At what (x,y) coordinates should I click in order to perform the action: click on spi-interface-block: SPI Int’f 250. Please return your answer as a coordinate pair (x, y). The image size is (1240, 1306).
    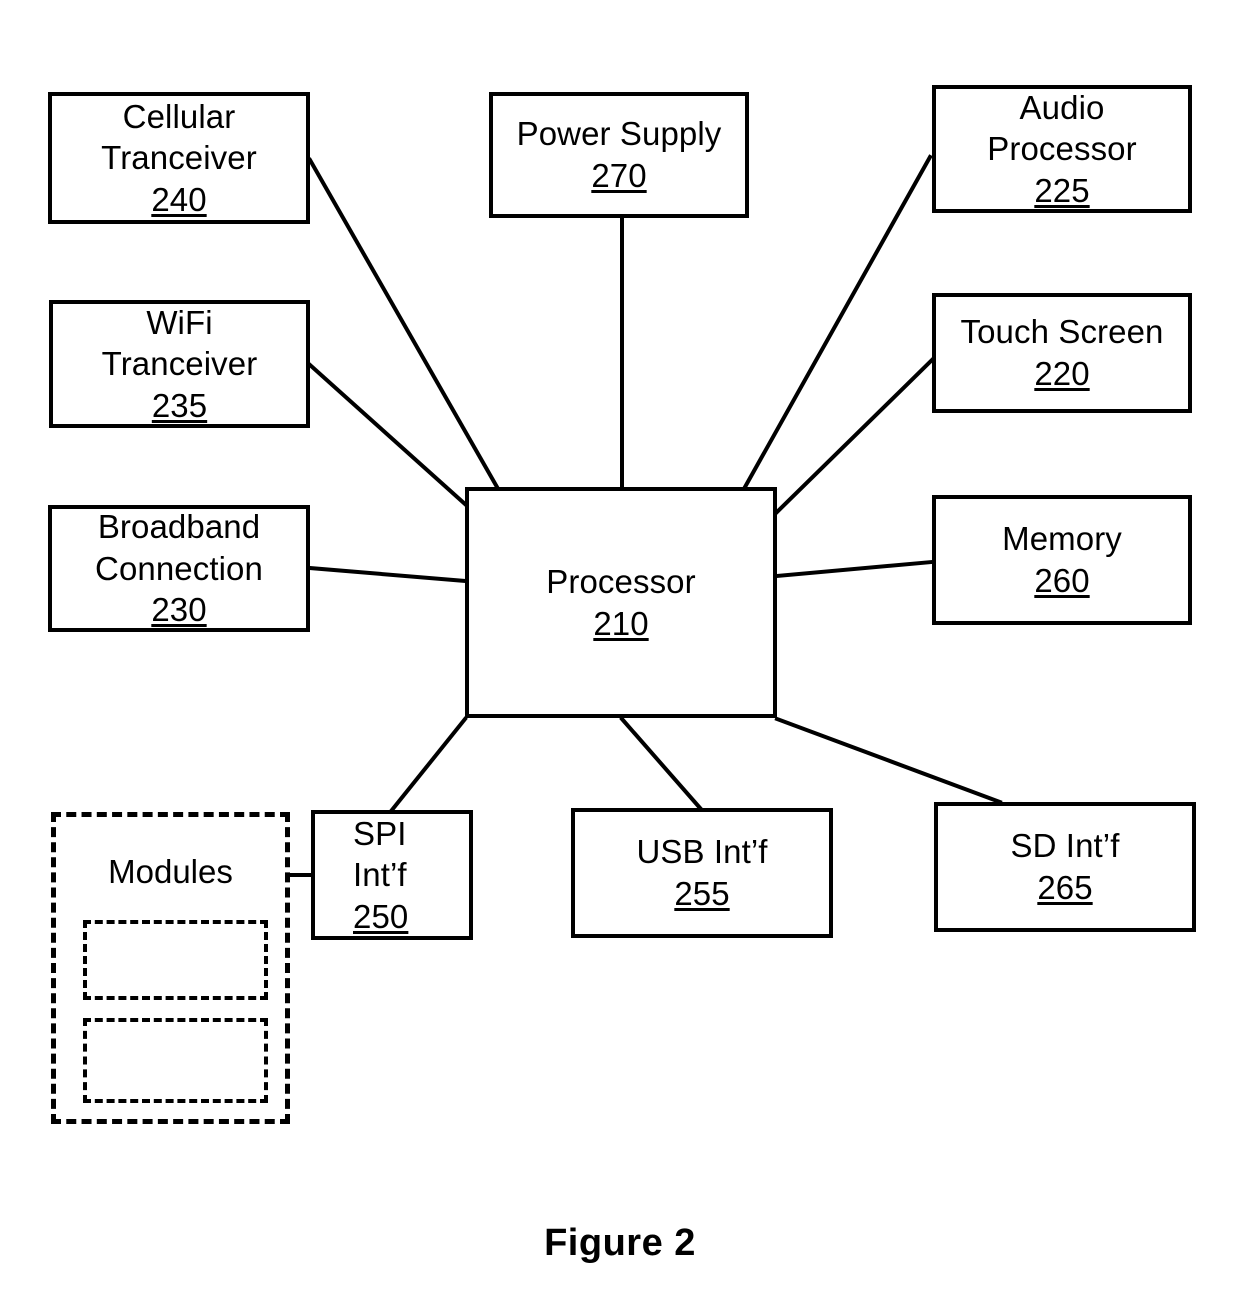
    Looking at the image, I should click on (392, 875).